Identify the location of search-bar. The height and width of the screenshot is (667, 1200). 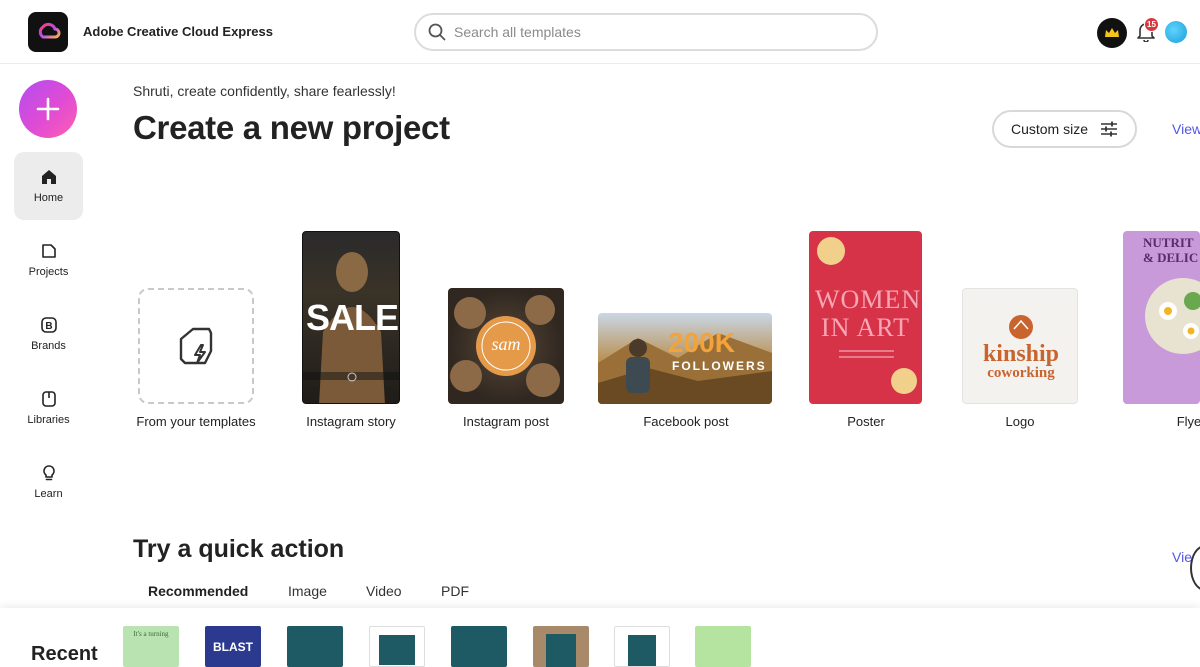
(646, 32).